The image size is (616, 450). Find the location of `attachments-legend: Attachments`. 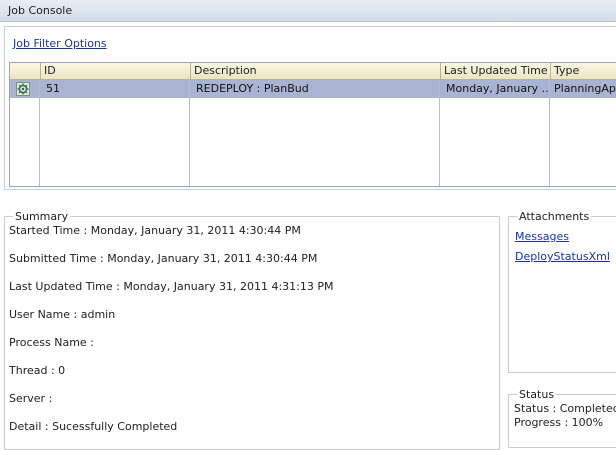

attachments-legend: Attachments is located at coordinates (554, 216).